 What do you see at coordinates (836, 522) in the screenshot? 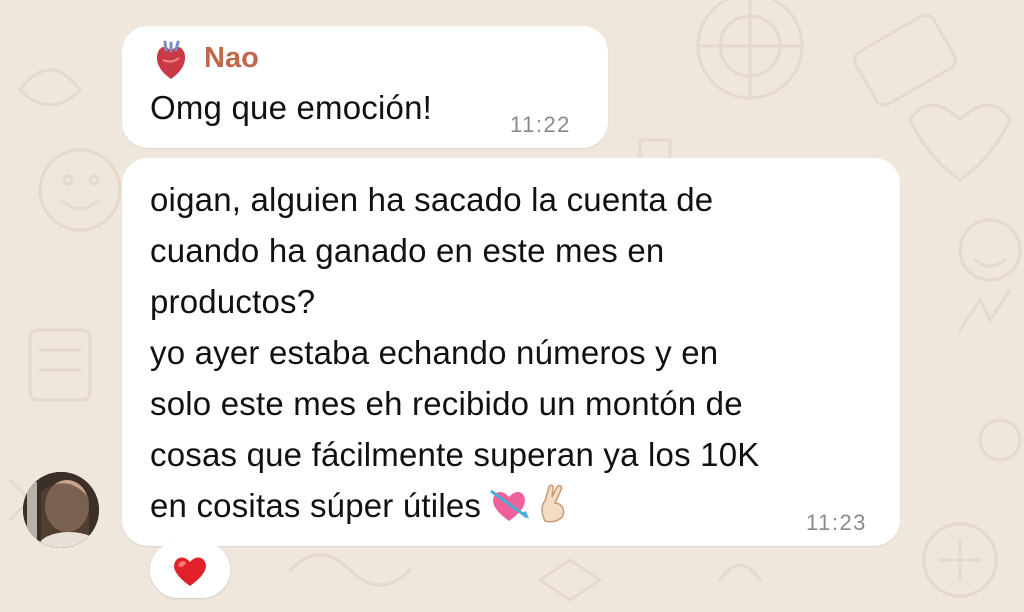
I see `message-timestamp: 11:23` at bounding box center [836, 522].